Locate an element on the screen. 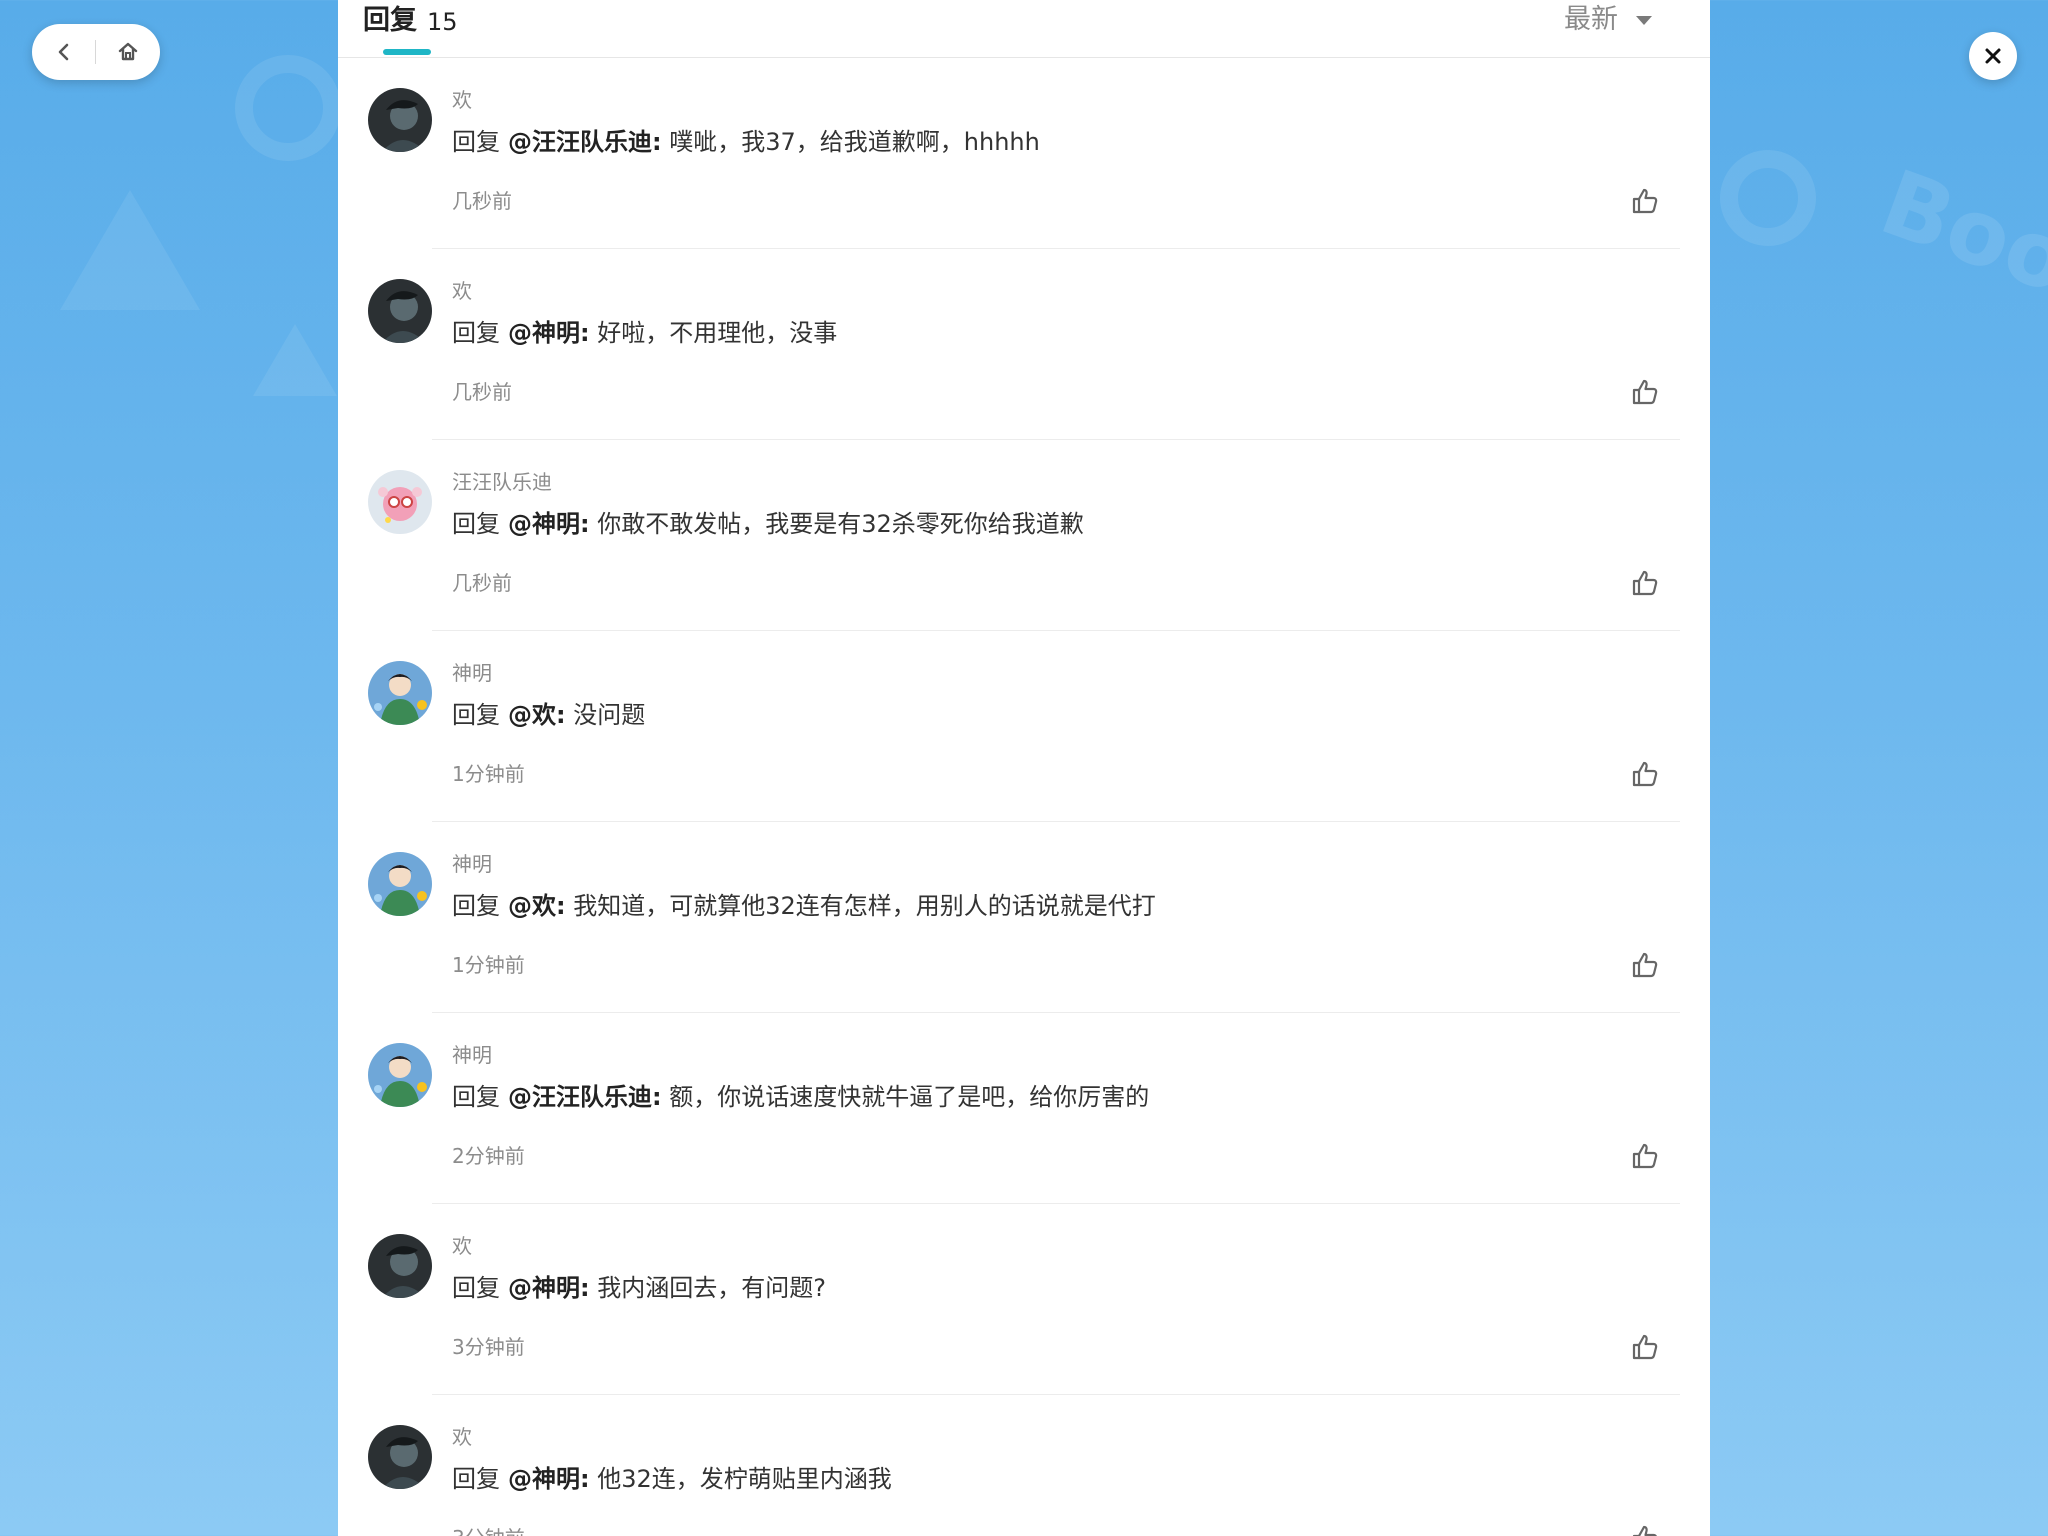 The image size is (2048, 1536). reply-text: 噗呲，我37，给我道歉啊，hhhhh is located at coordinates (854, 142).